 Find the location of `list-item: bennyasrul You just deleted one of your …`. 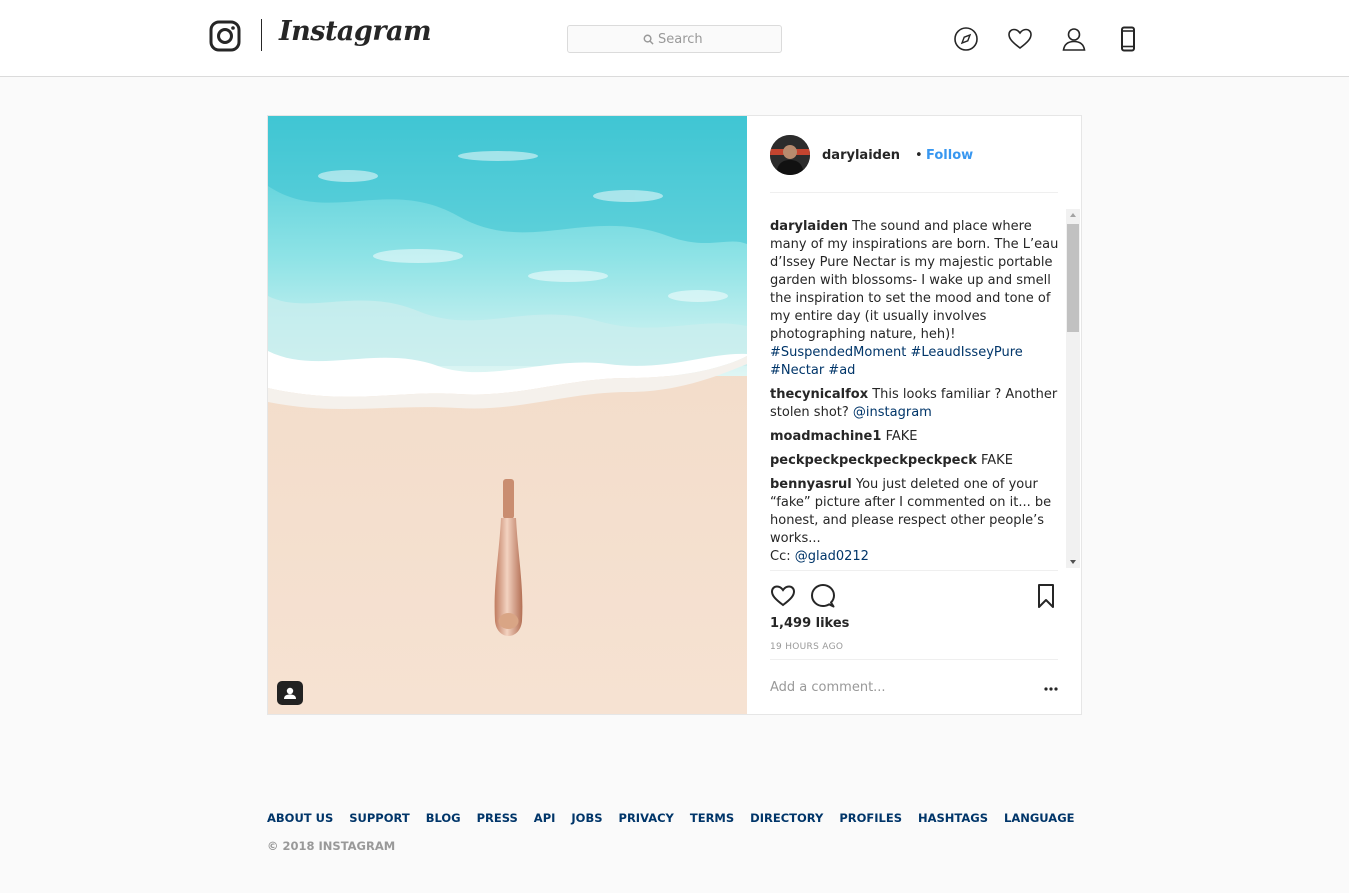

list-item: bennyasrul You just deleted one of your … is located at coordinates (916, 521).